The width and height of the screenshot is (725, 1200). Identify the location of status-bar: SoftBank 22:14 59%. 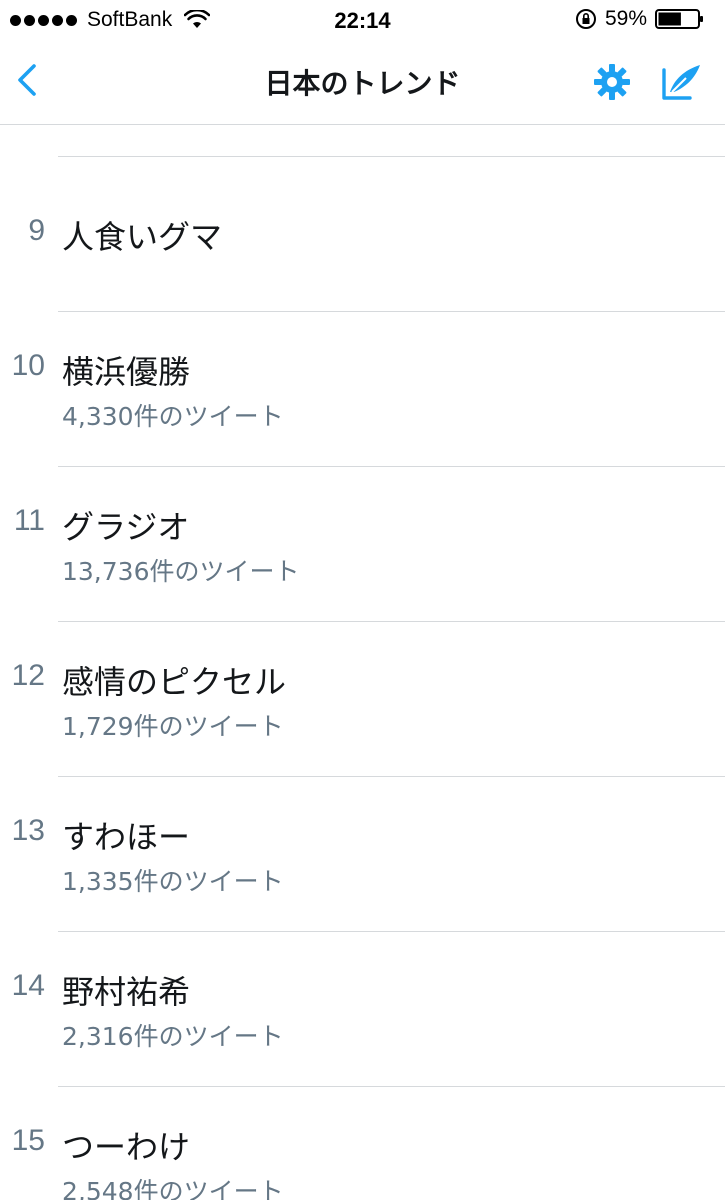
(362, 20).